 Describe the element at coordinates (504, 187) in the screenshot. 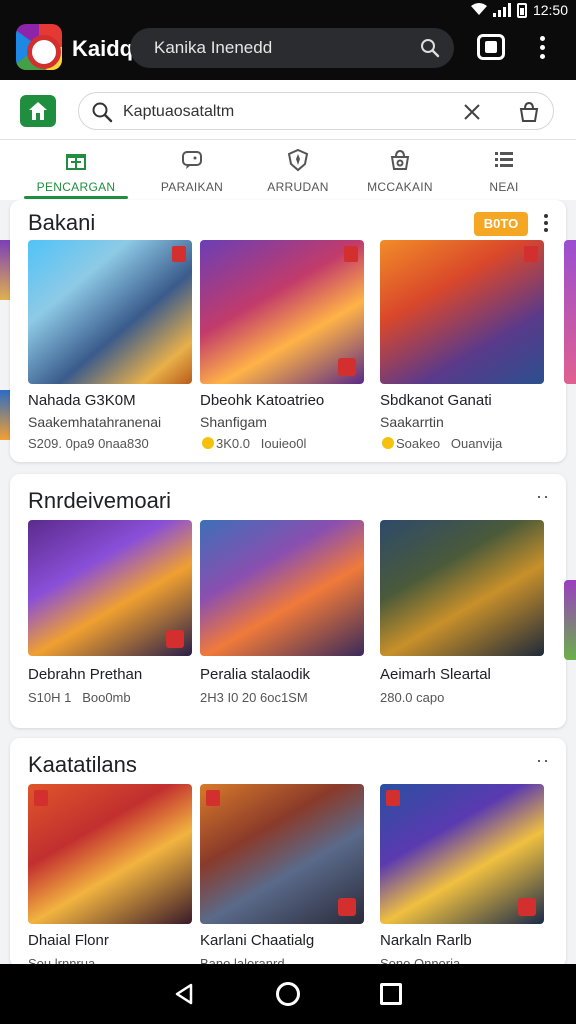

I see `tab-label: NEAI` at that location.